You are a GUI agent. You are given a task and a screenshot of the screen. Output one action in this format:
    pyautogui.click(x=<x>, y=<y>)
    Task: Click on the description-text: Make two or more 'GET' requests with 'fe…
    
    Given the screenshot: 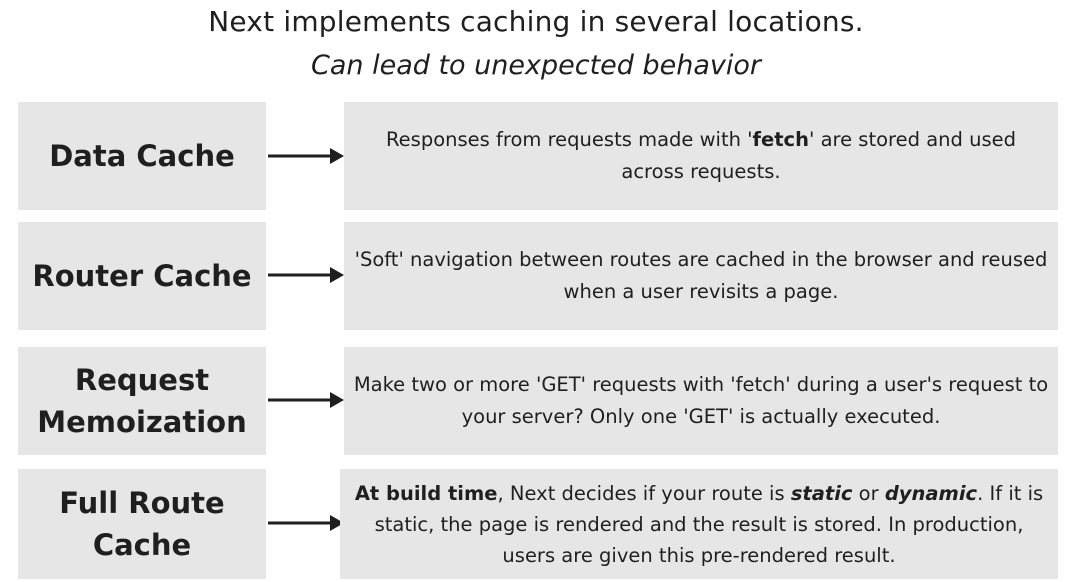 What is the action you would take?
    pyautogui.click(x=701, y=400)
    